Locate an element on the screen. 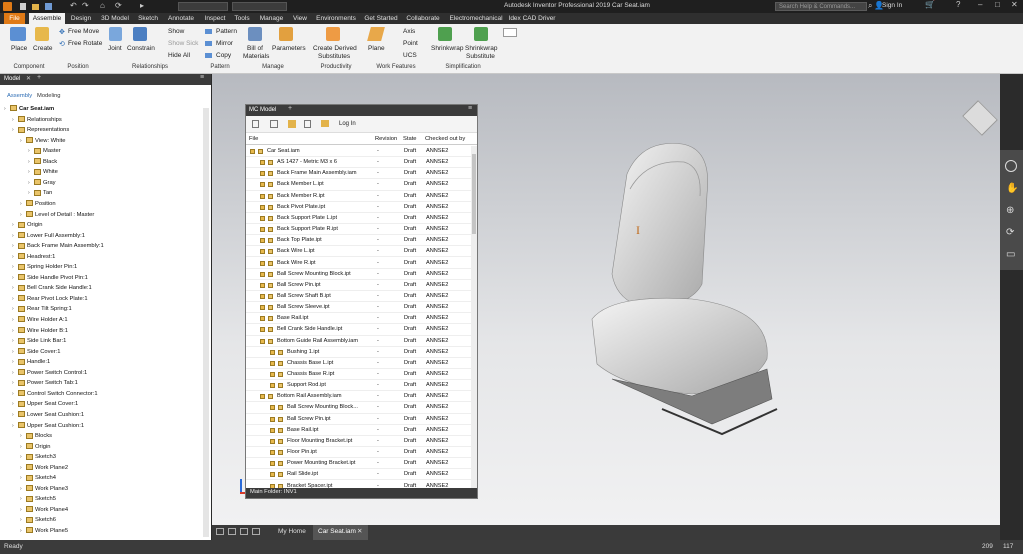  bill-of-materials-label-2: Materials is located at coordinates (256, 56).